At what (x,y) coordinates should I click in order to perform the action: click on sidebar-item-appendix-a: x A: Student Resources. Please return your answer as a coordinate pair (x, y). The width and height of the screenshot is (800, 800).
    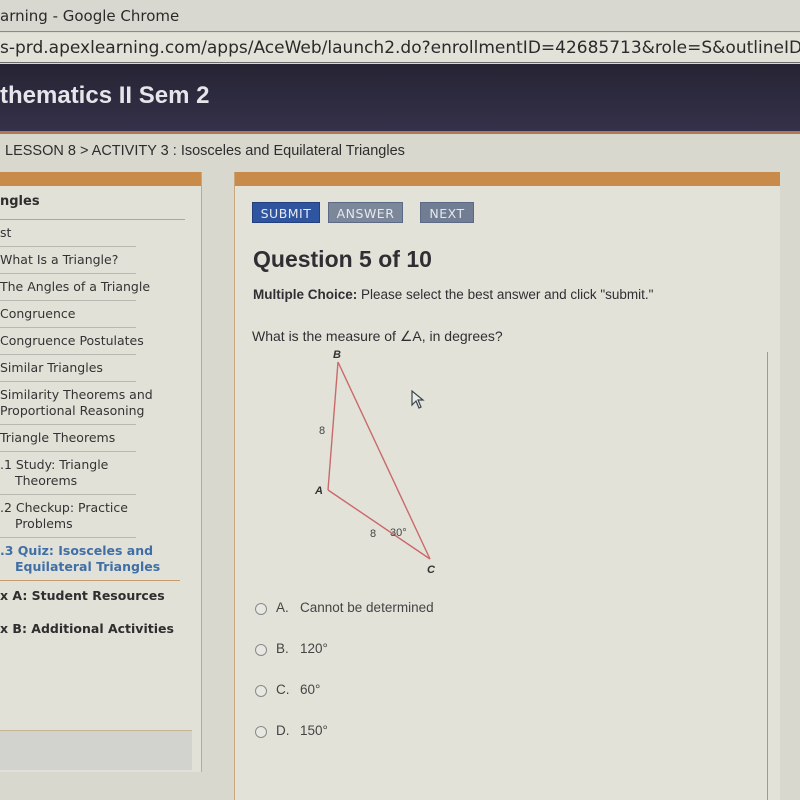
    Looking at the image, I should click on (90, 597).